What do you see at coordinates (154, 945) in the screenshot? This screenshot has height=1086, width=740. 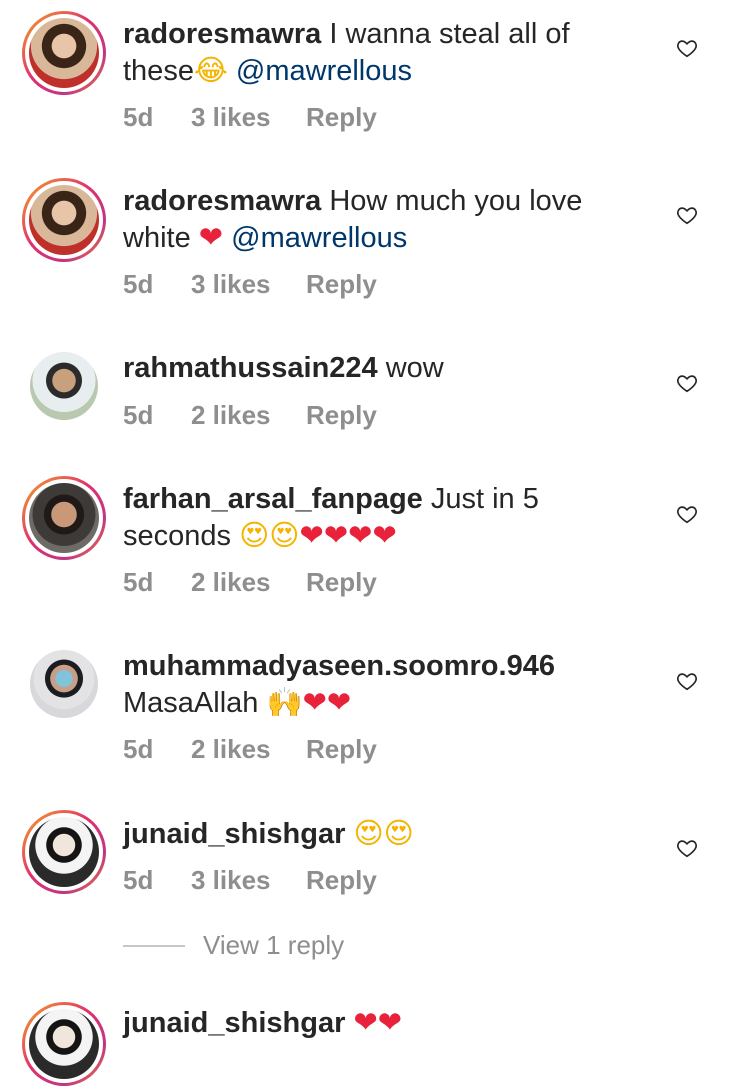 I see `replies-divider` at bounding box center [154, 945].